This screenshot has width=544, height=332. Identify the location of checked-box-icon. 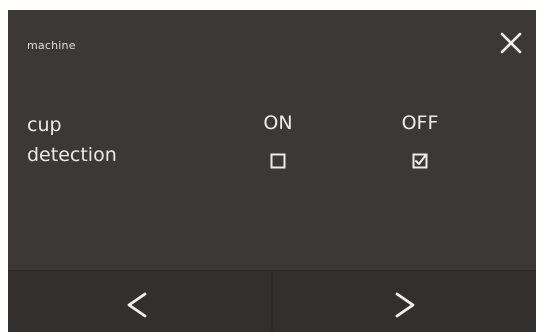
(420, 161).